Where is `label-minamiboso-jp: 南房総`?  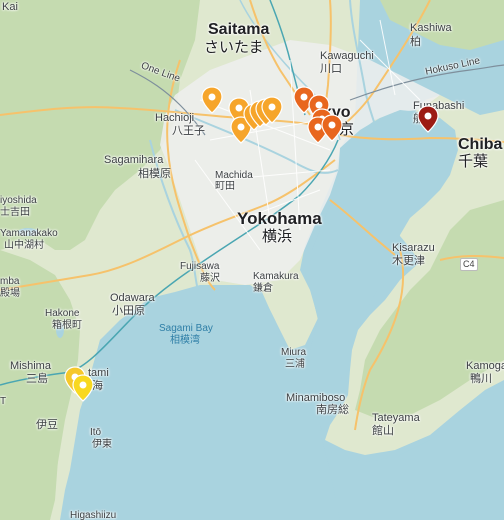
label-minamiboso-jp: 南房総 is located at coordinates (332, 410).